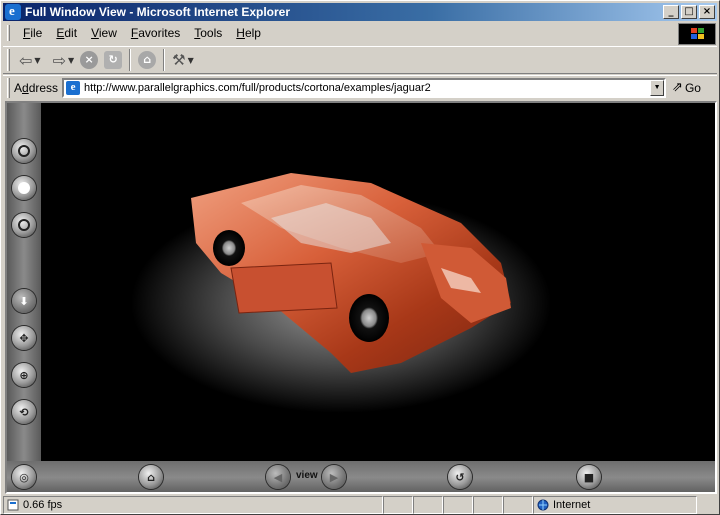 Image resolution: width=720 pixels, height=515 pixels. What do you see at coordinates (155, 33) in the screenshot?
I see `menu-favorites: Favorites` at bounding box center [155, 33].